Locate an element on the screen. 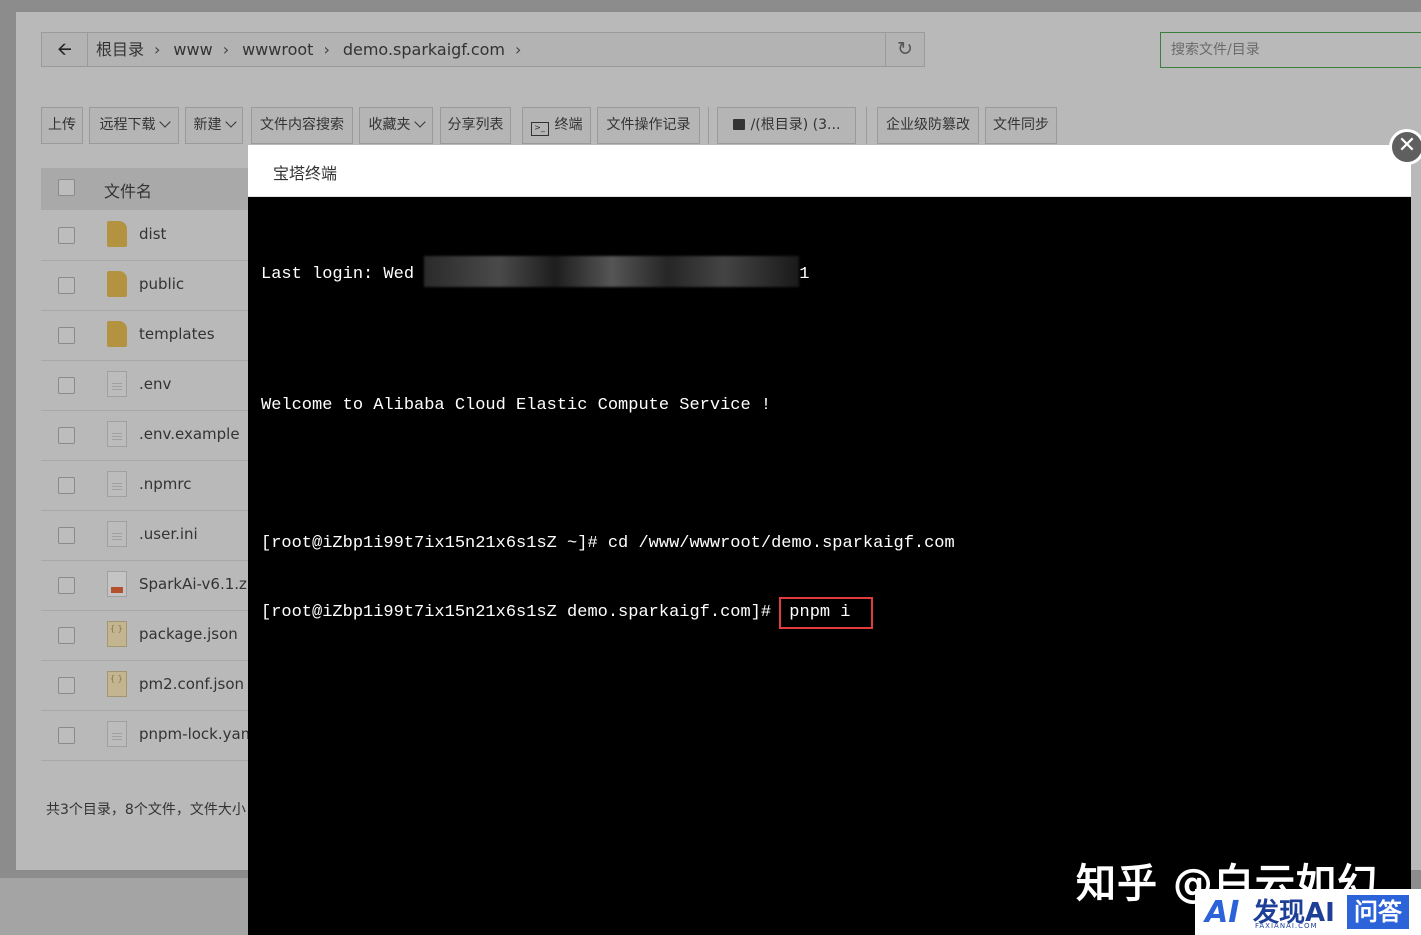 The image size is (1421, 935). favorites-button: 收藏夹 is located at coordinates (396, 125).